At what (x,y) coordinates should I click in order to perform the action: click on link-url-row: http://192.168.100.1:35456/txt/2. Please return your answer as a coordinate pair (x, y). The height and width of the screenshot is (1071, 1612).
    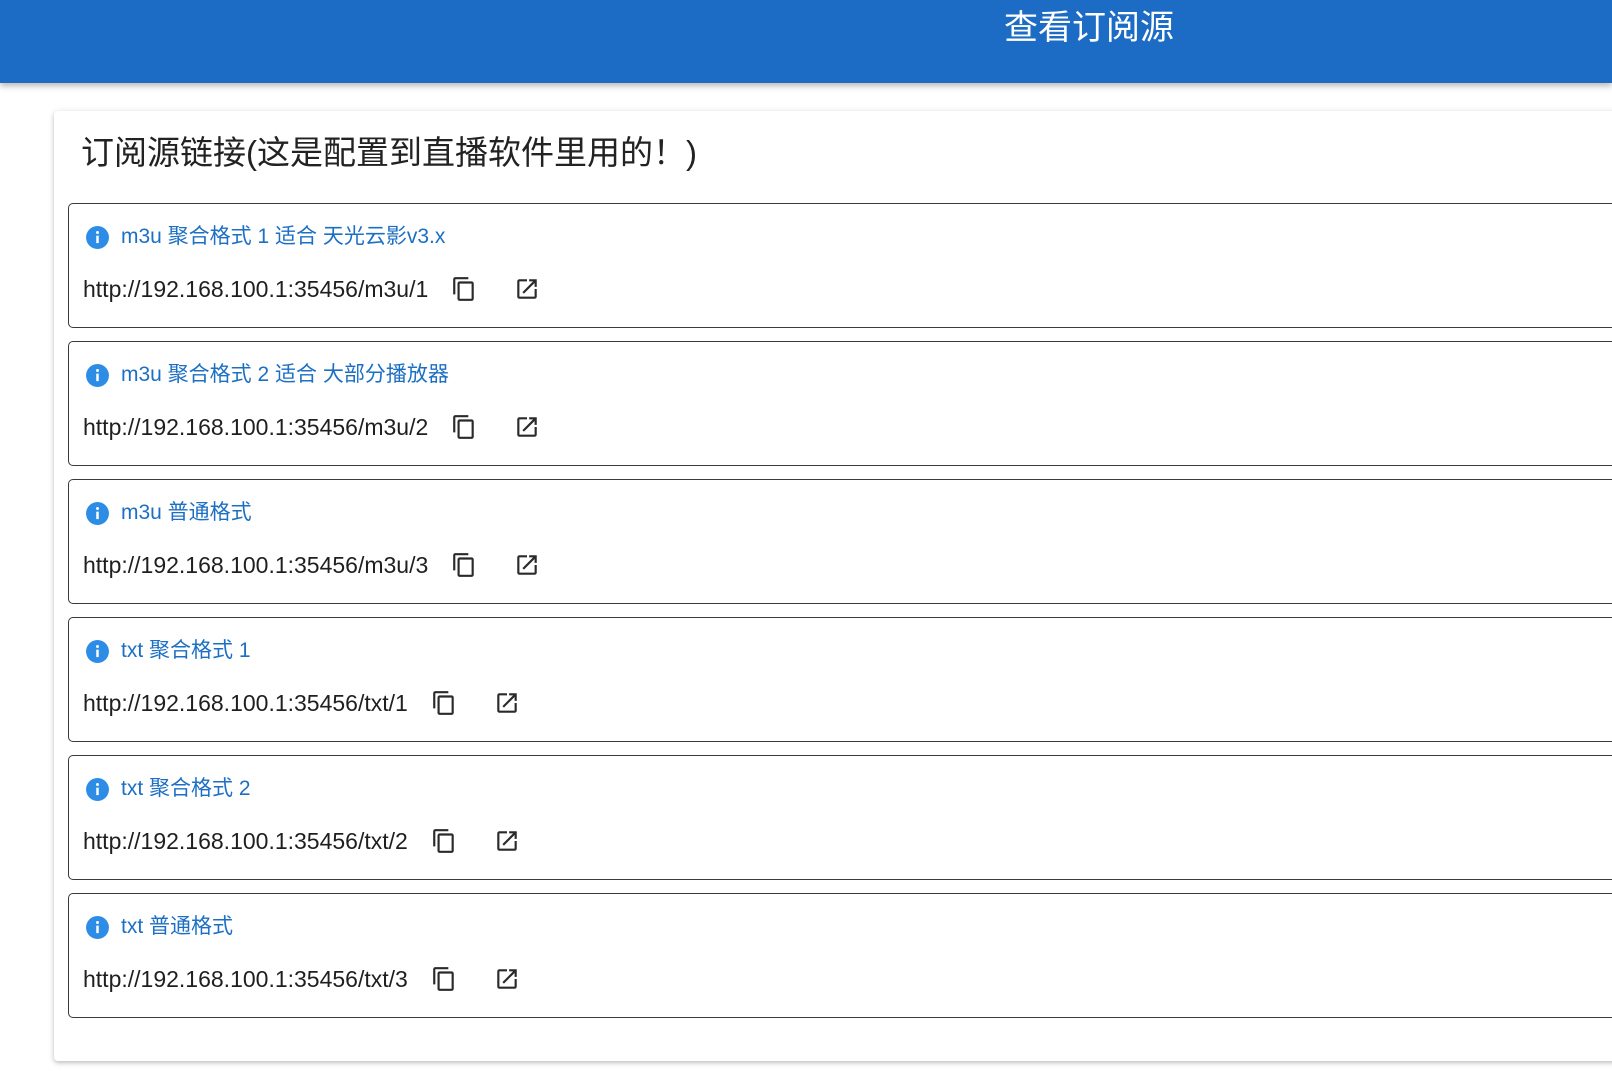
    Looking at the image, I should click on (304, 841).